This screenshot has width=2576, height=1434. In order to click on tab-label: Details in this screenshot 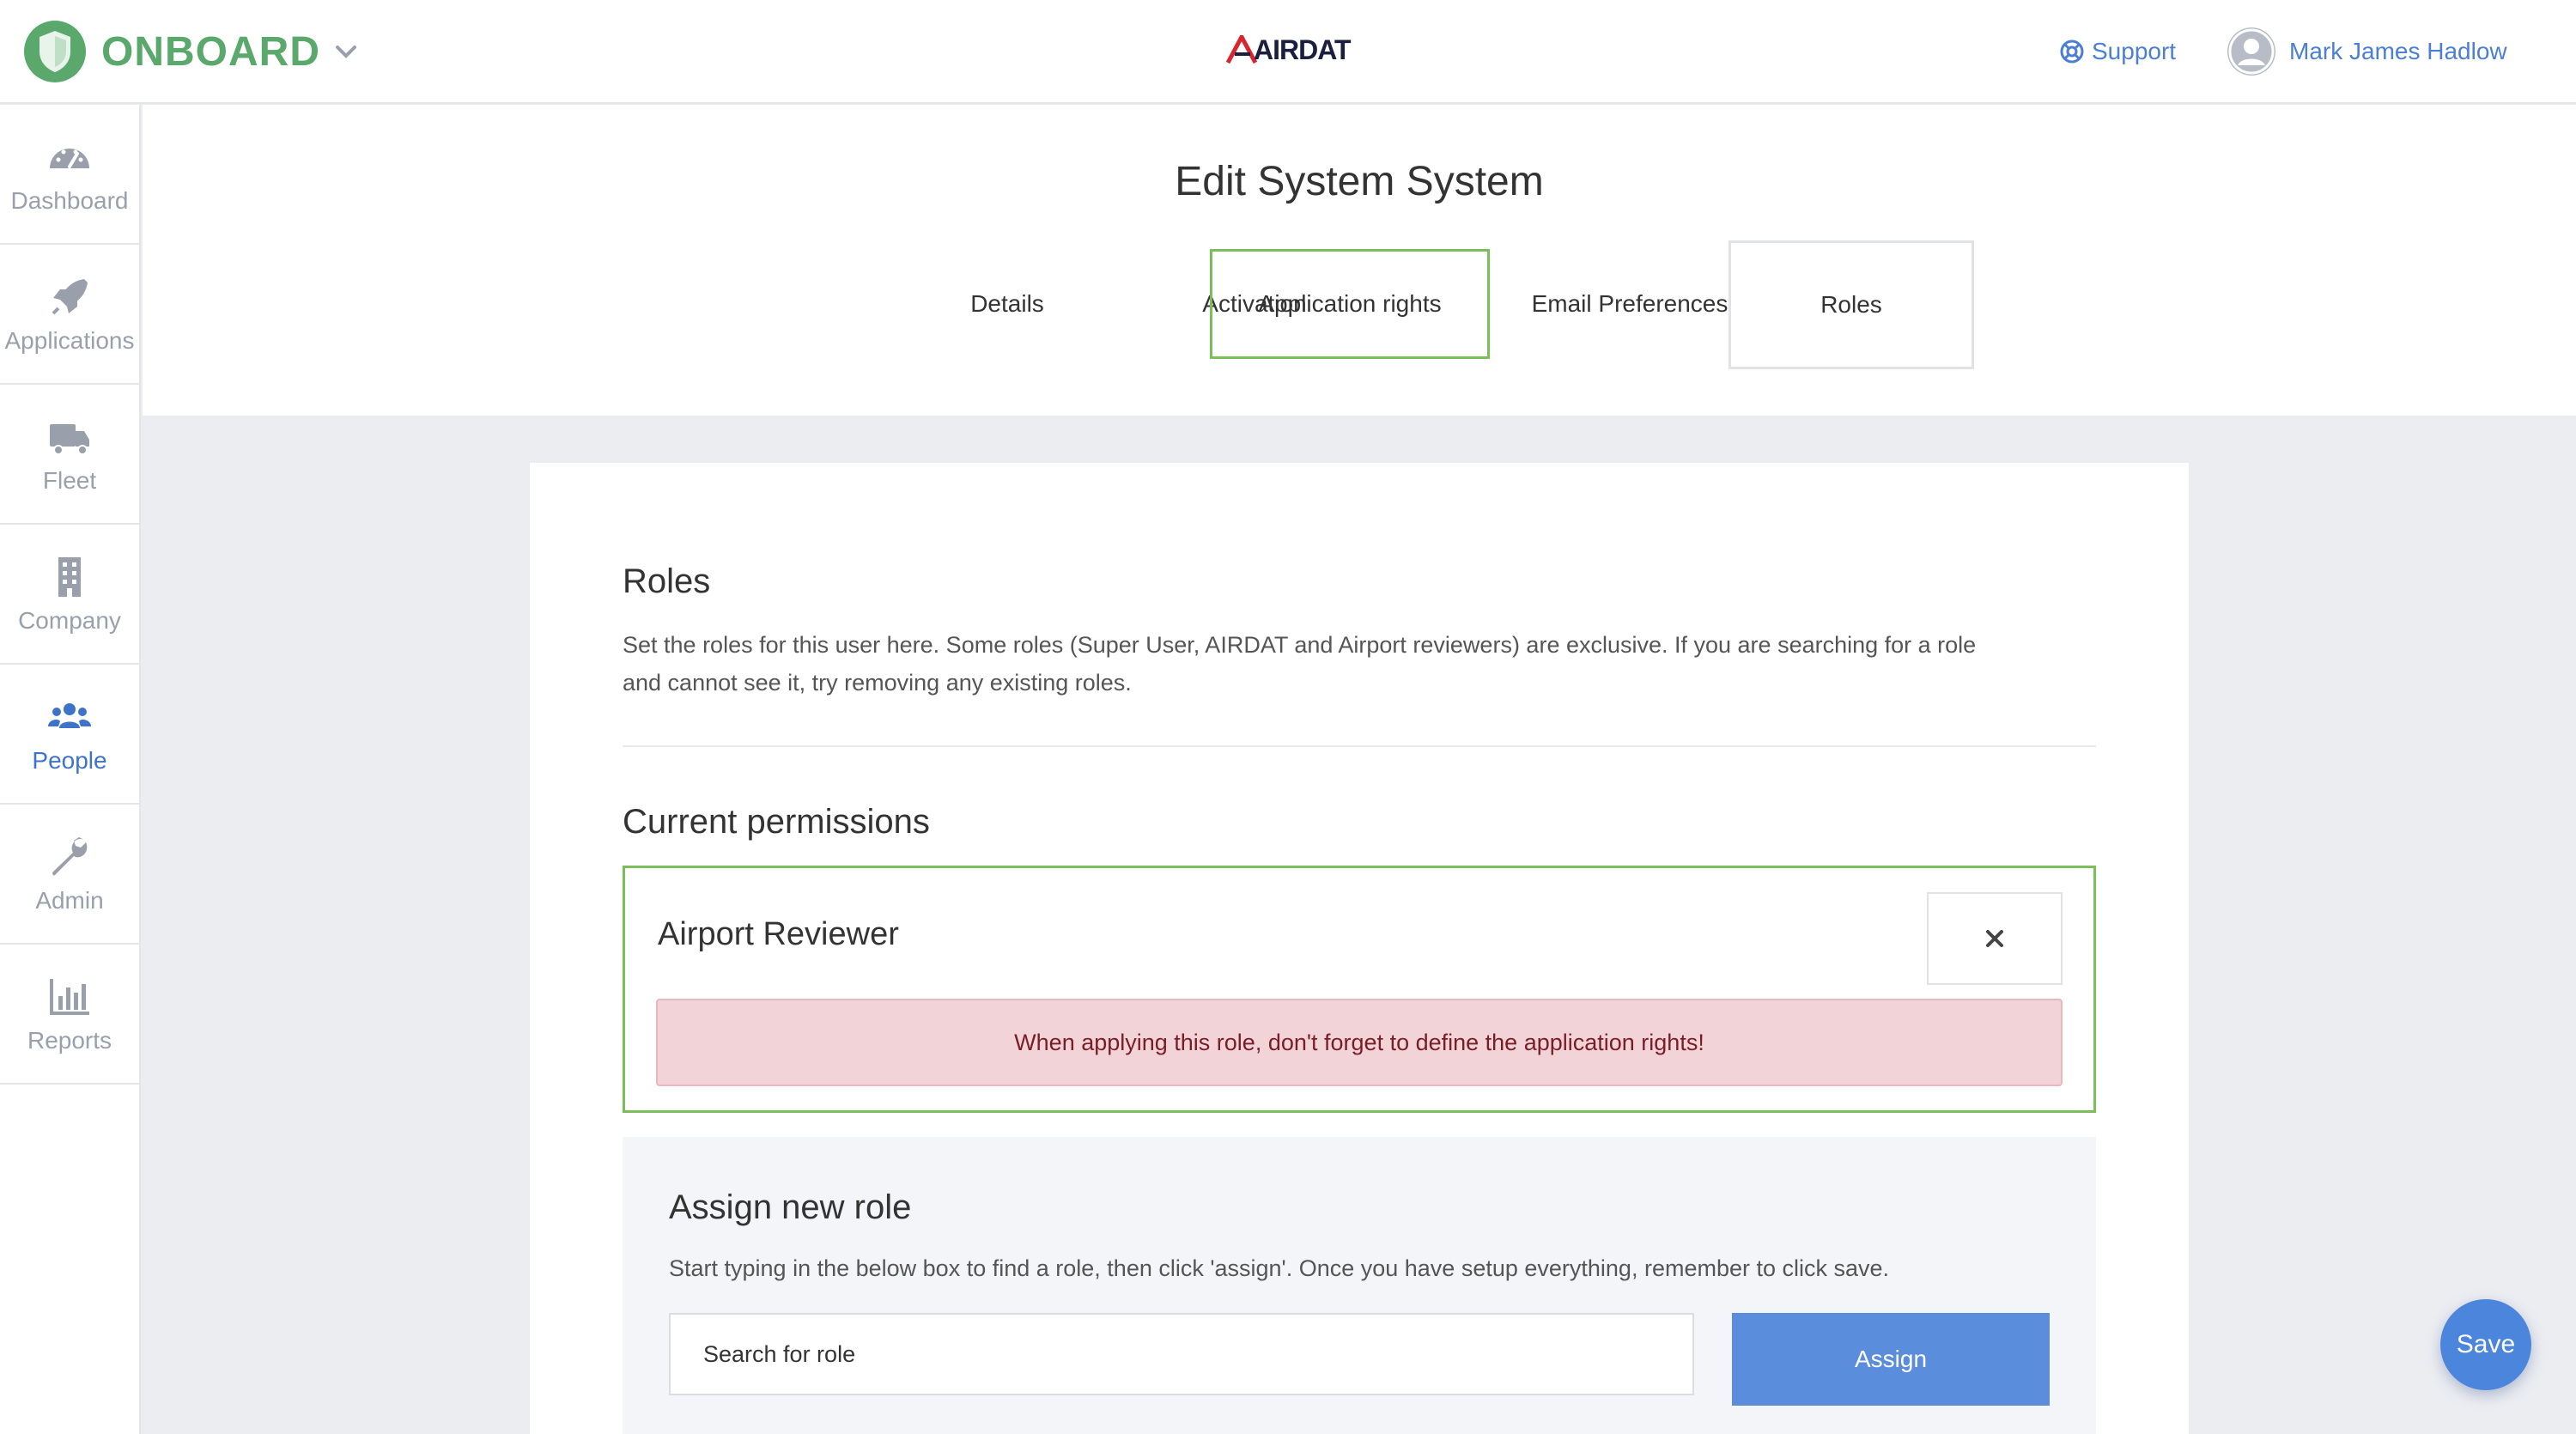, I will do `click(1007, 304)`.